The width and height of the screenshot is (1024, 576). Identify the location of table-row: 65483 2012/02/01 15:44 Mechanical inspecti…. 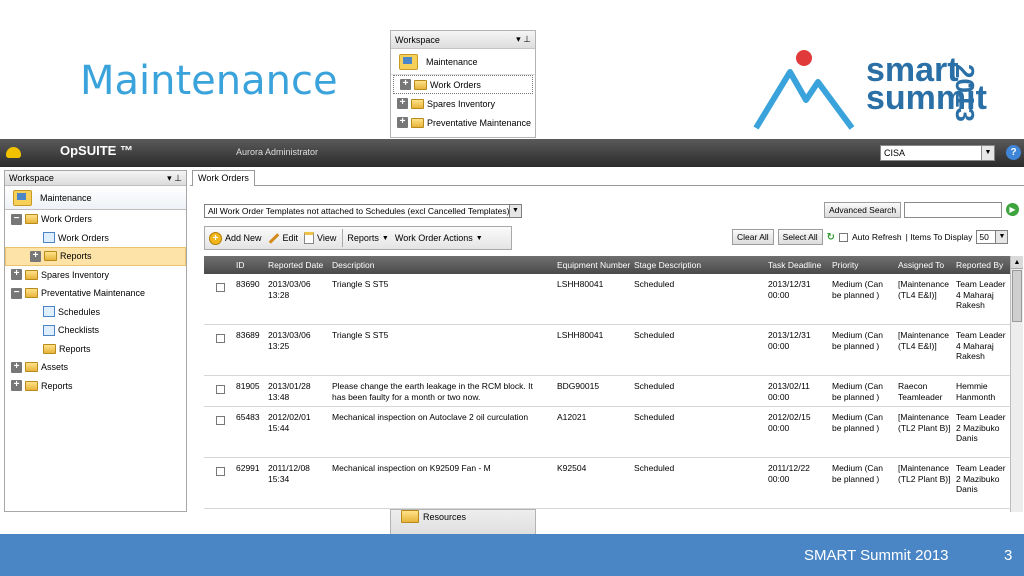
(607, 432).